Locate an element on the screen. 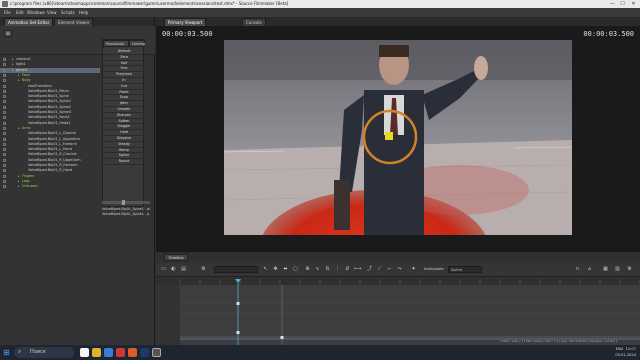 The width and height of the screenshot is (640, 360). tree-row: ▸ Body is located at coordinates (50, 80).